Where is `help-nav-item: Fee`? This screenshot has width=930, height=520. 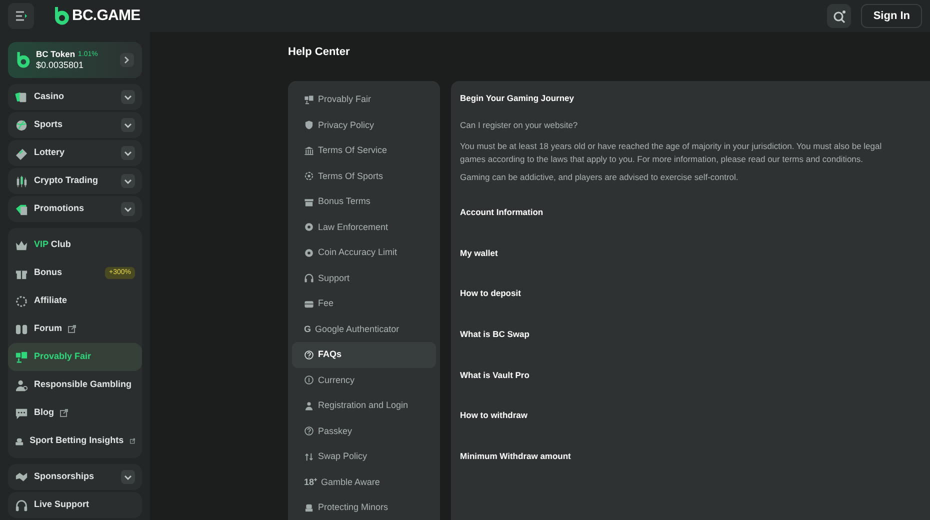 help-nav-item: Fee is located at coordinates (364, 303).